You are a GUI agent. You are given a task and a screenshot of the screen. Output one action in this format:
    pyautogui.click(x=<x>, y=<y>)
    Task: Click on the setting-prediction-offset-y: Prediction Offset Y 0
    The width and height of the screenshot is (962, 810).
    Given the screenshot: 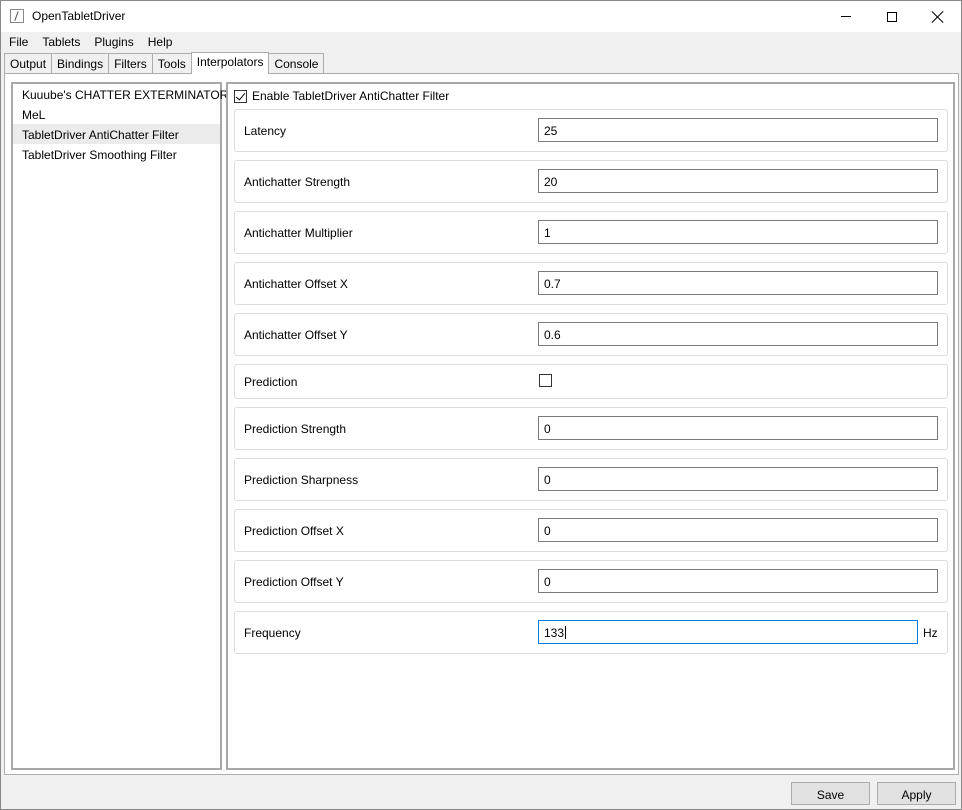 What is the action you would take?
    pyautogui.click(x=591, y=581)
    